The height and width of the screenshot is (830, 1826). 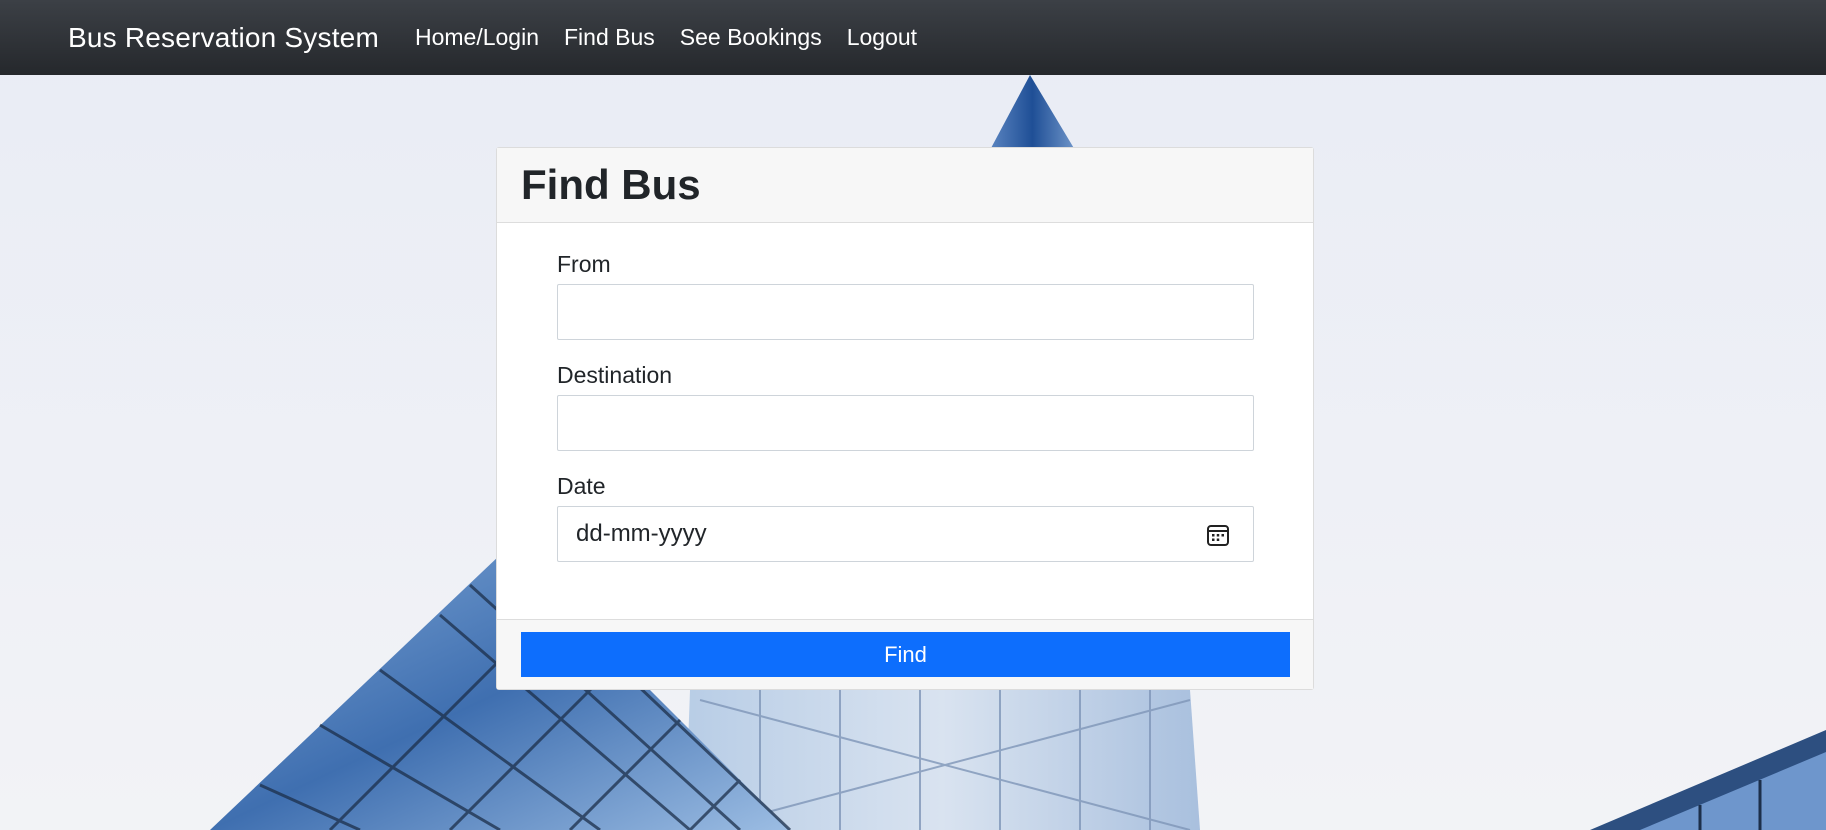 What do you see at coordinates (1218, 535) in the screenshot?
I see `calendar-icon` at bounding box center [1218, 535].